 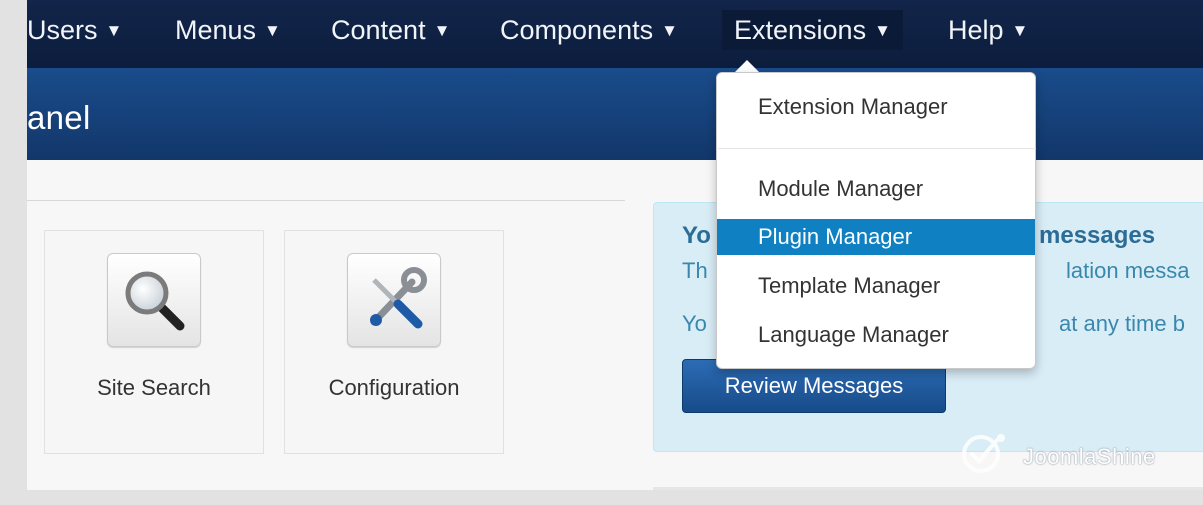 I want to click on joomlashine-logo-icon, so click(x=989, y=452).